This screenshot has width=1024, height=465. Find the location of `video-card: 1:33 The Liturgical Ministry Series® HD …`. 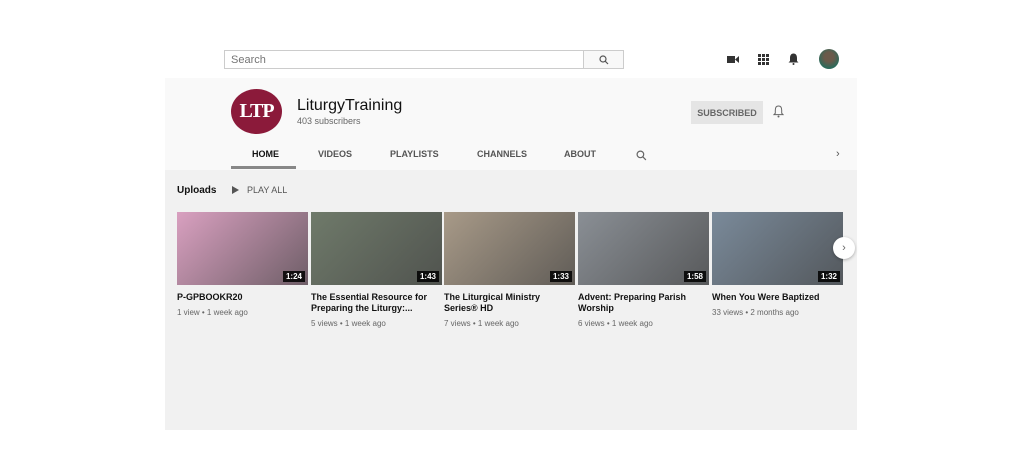

video-card: 1:33 The Liturgical Ministry Series® HD … is located at coordinates (509, 270).